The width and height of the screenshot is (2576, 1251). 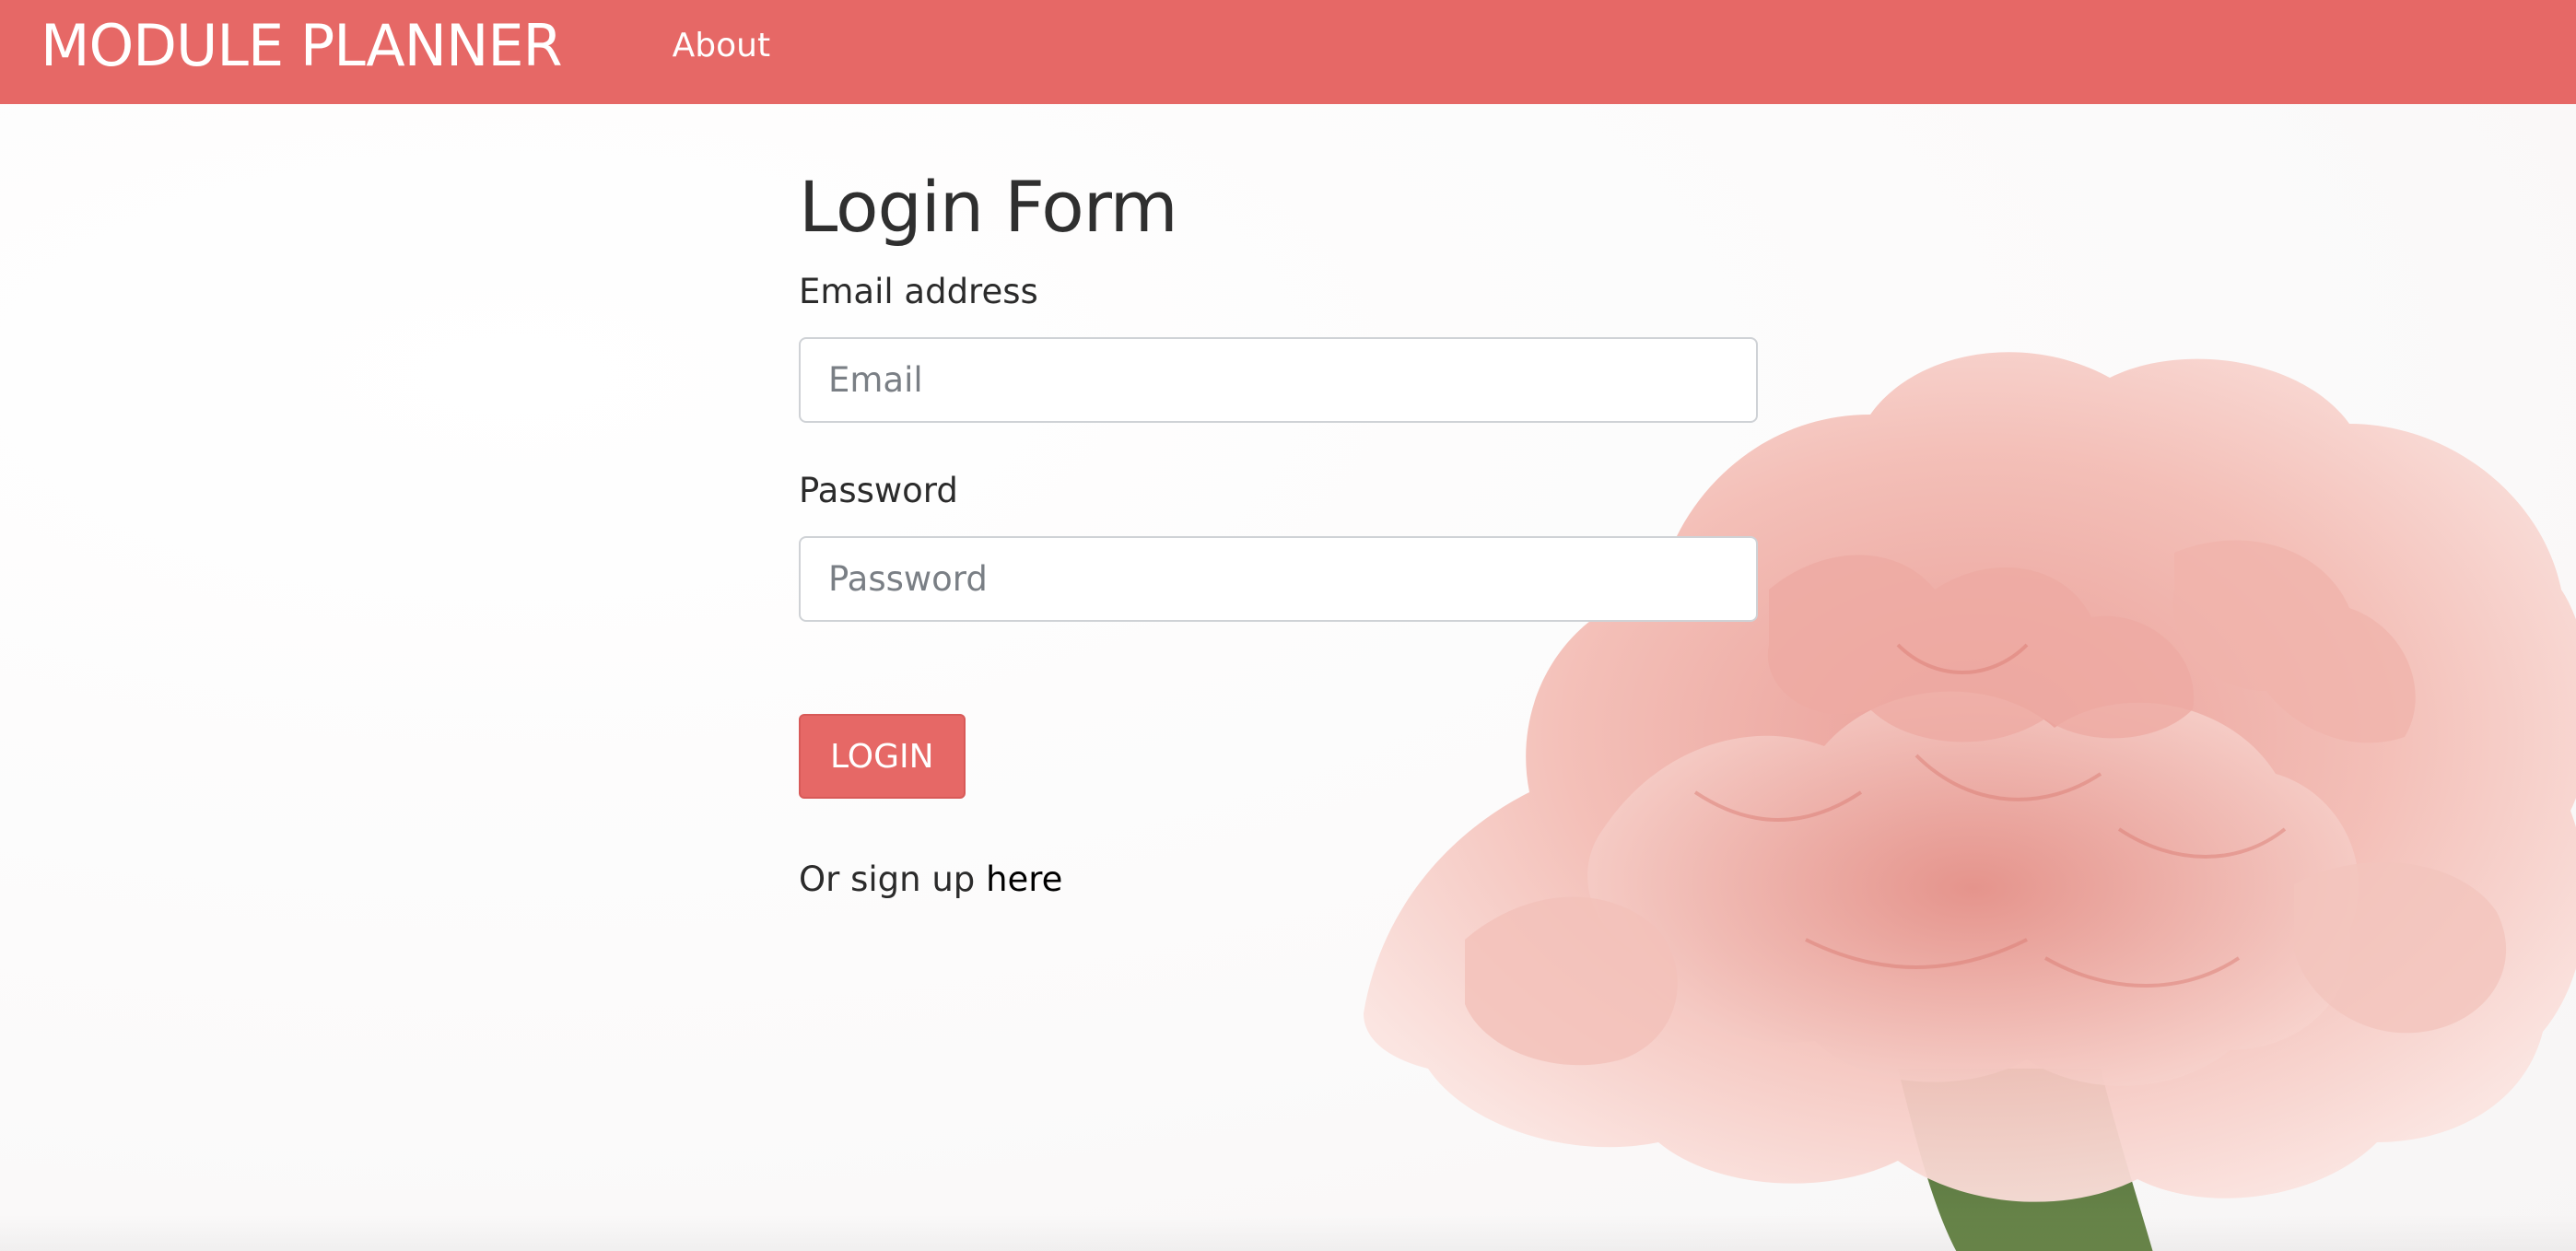 What do you see at coordinates (1288, 1232) in the screenshot?
I see `bottom-shadow` at bounding box center [1288, 1232].